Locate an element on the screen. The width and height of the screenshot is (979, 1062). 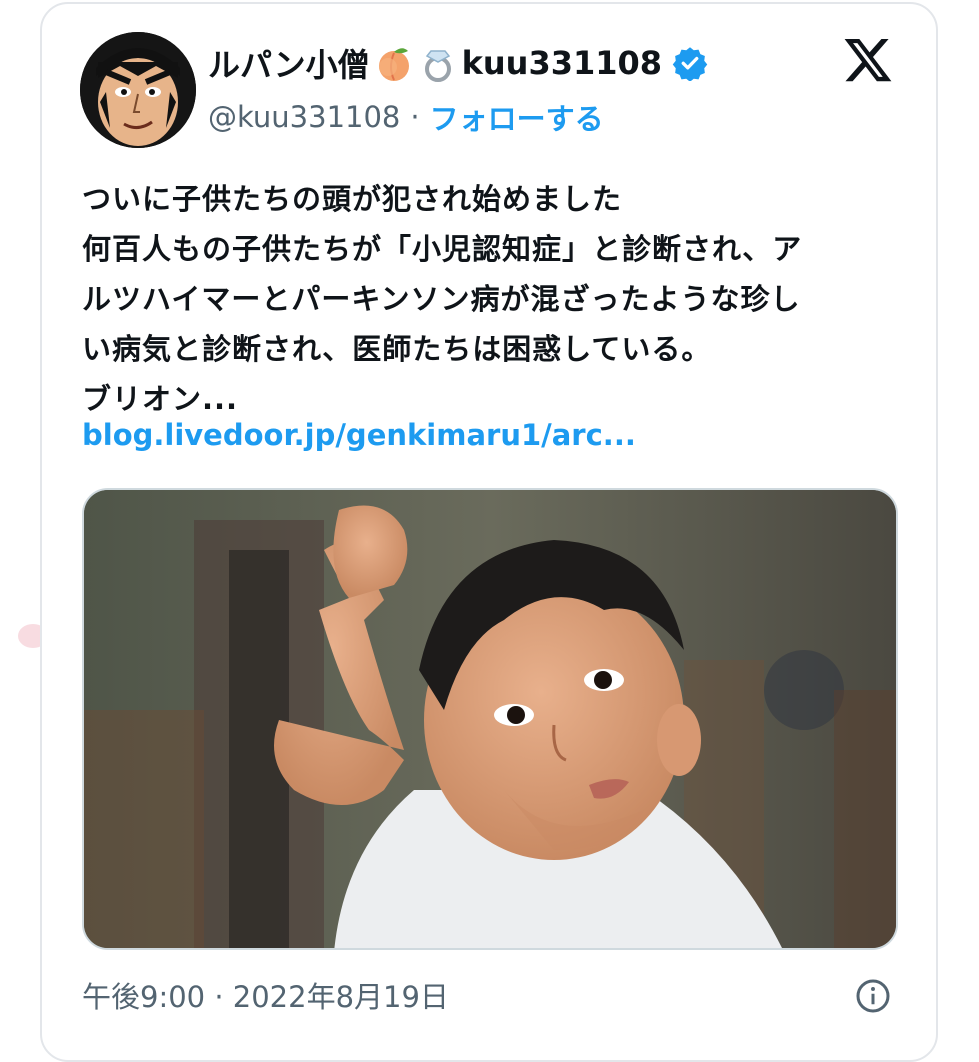
follow-button: フォローする is located at coordinates (517, 117).